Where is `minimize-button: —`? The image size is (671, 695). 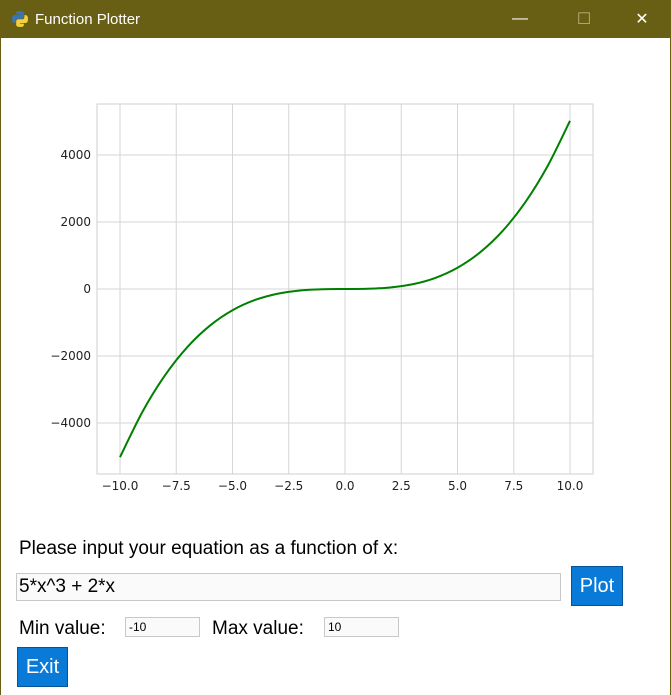 minimize-button: — is located at coordinates (520, 19).